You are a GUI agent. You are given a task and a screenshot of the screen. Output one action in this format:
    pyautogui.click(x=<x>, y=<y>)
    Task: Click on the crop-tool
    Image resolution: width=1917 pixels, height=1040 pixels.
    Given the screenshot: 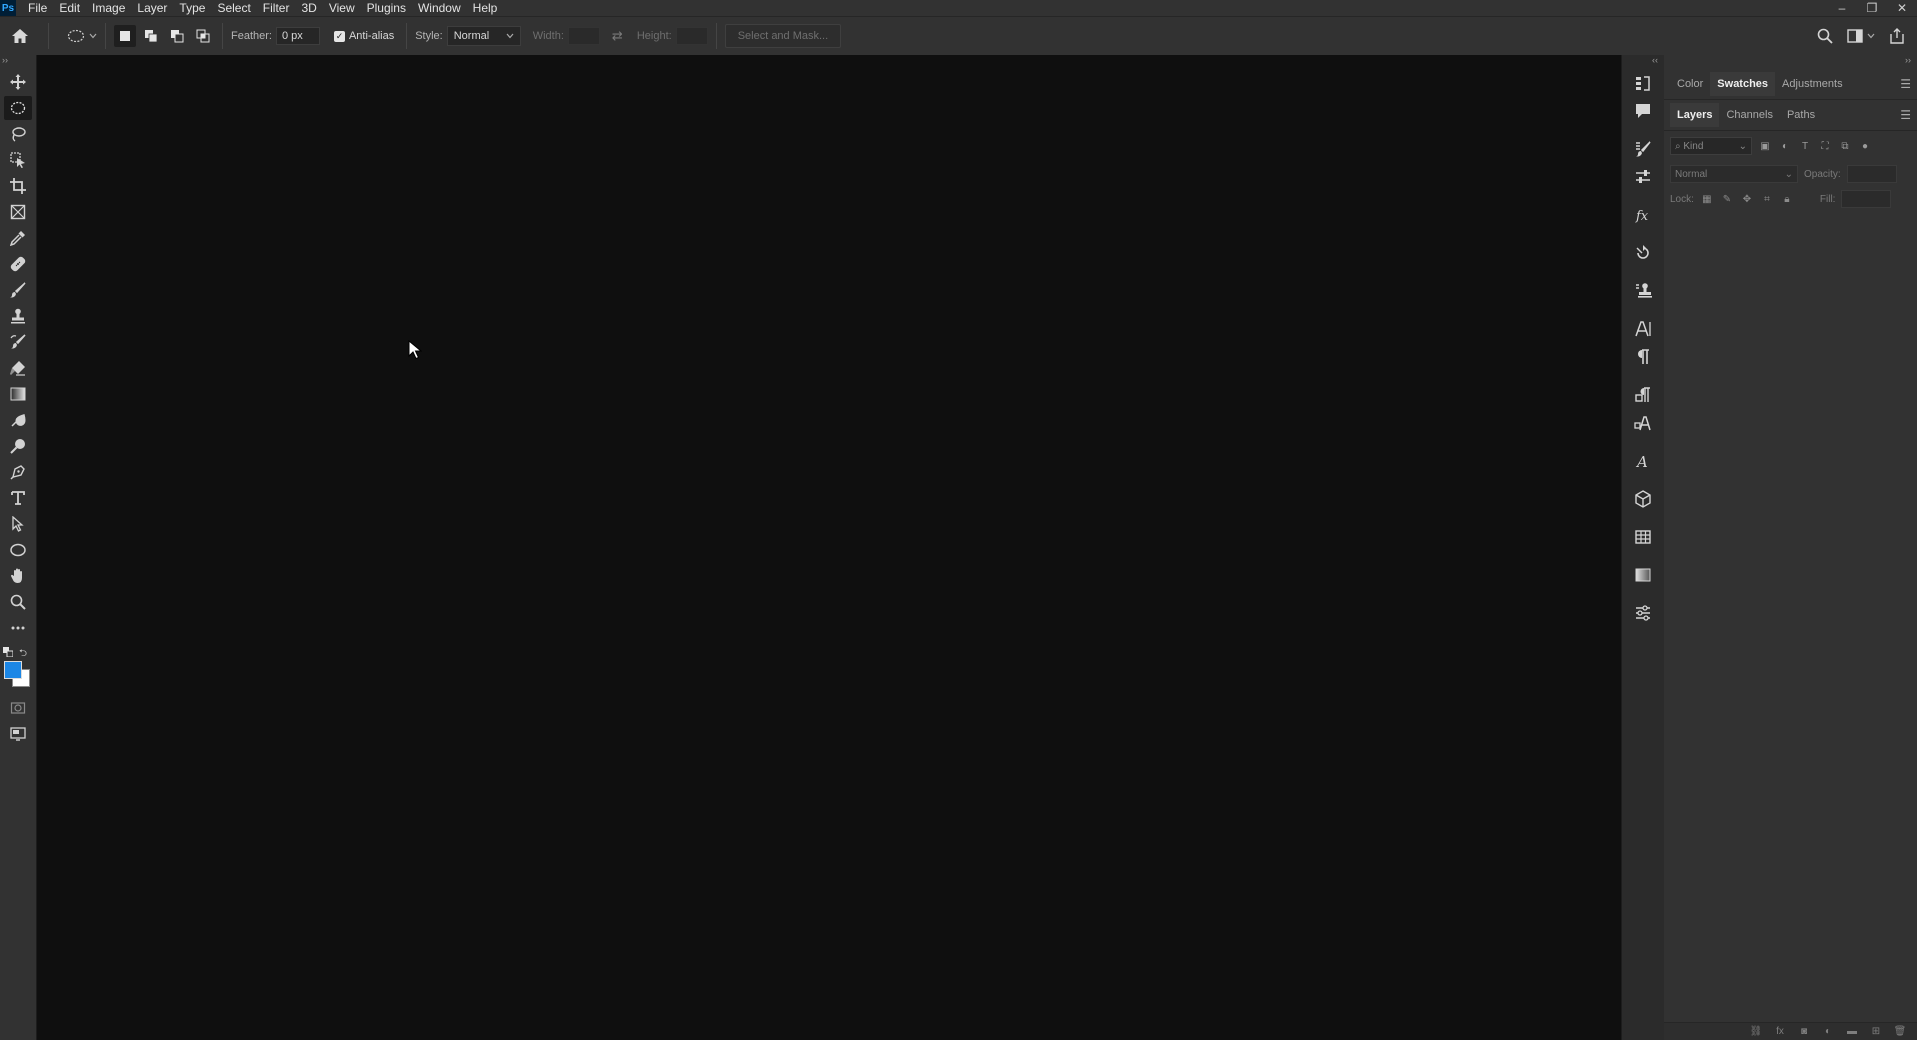 What is the action you would take?
    pyautogui.click(x=18, y=186)
    